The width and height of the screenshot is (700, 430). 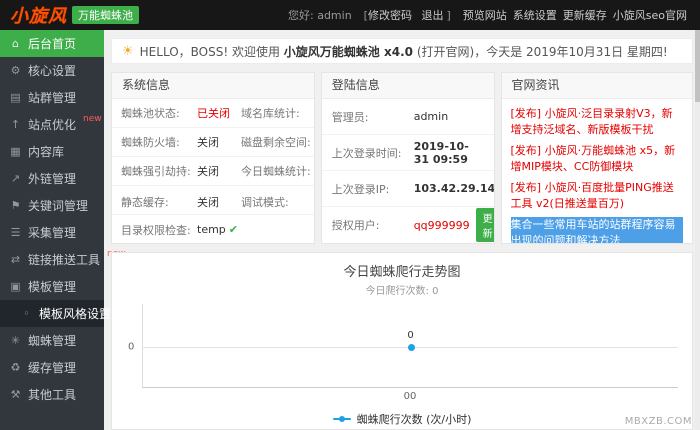 I want to click on header-nav: 您好: admin [修改密码 退出] 预览网站 系统设置 更新缓存 小旋风seo官网, so click(x=489, y=15).